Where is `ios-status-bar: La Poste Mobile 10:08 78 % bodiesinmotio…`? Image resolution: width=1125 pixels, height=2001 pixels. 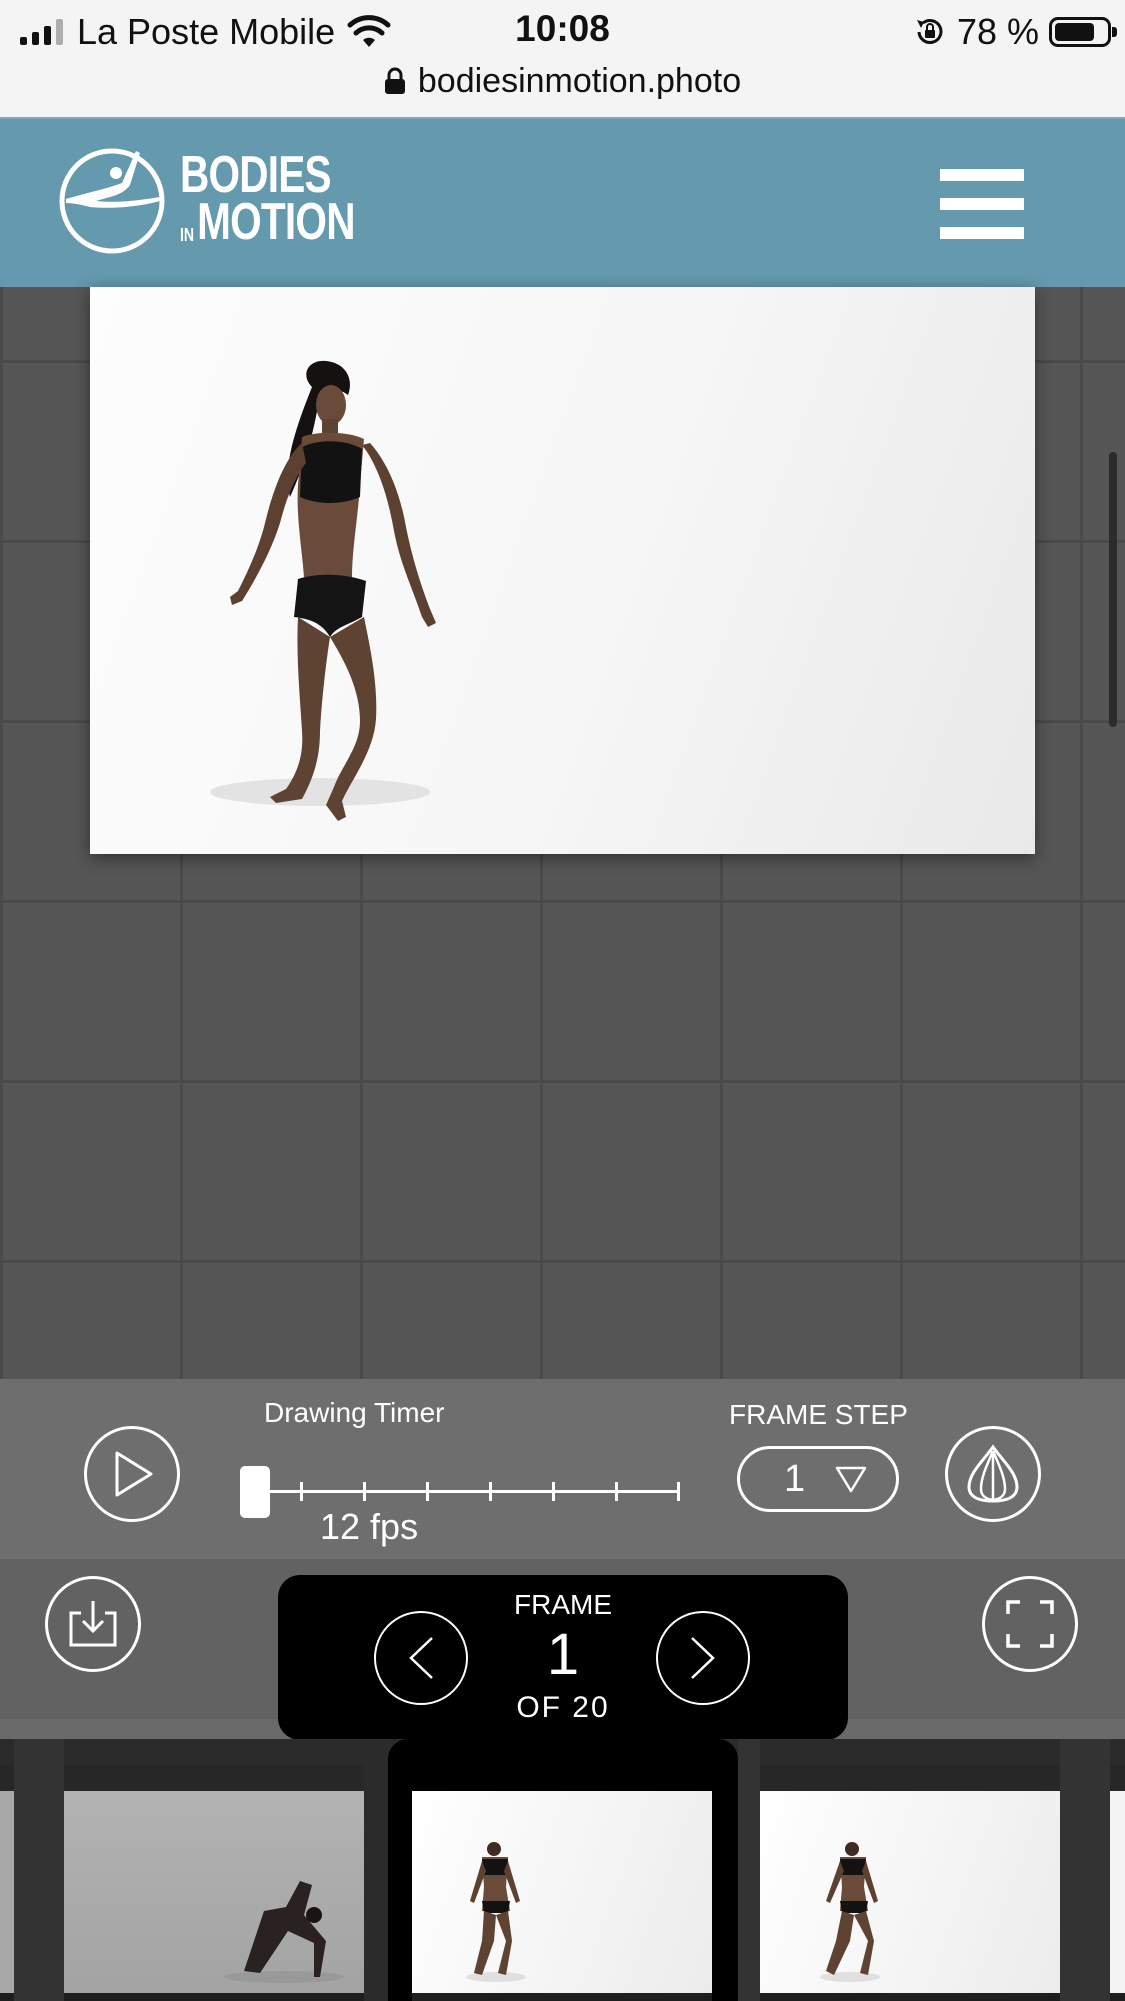
ios-status-bar: La Poste Mobile 10:08 78 % bodiesinmotio… is located at coordinates (562, 58).